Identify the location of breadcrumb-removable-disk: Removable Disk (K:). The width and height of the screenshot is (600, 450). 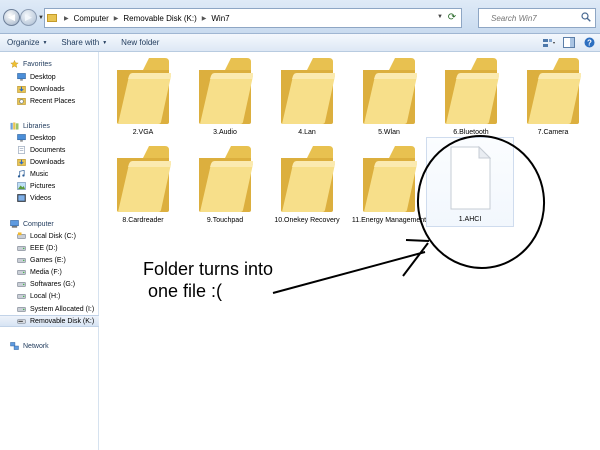
(159, 18).